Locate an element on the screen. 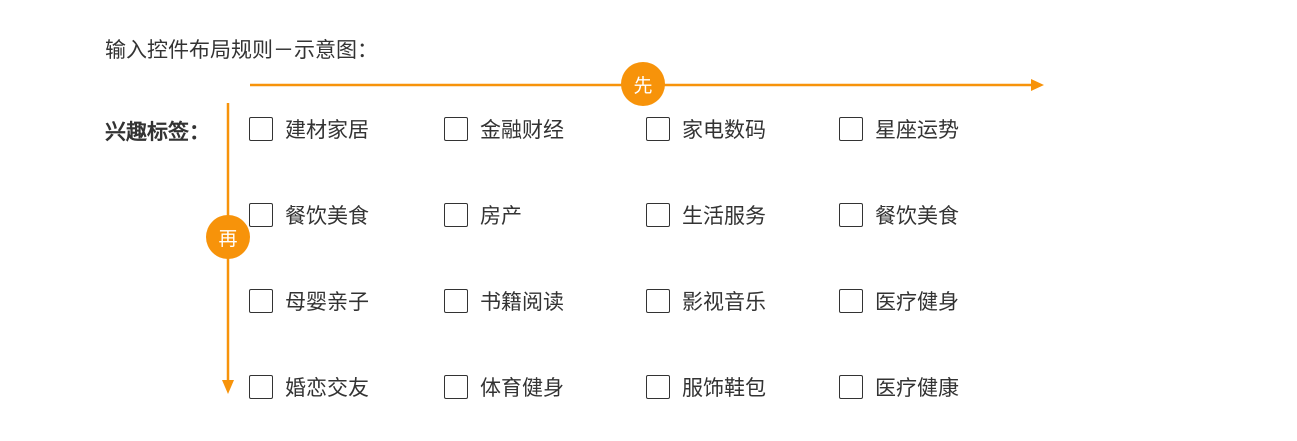 The width and height of the screenshot is (1297, 441). tag-option-label: 星座运势 is located at coordinates (917, 130).